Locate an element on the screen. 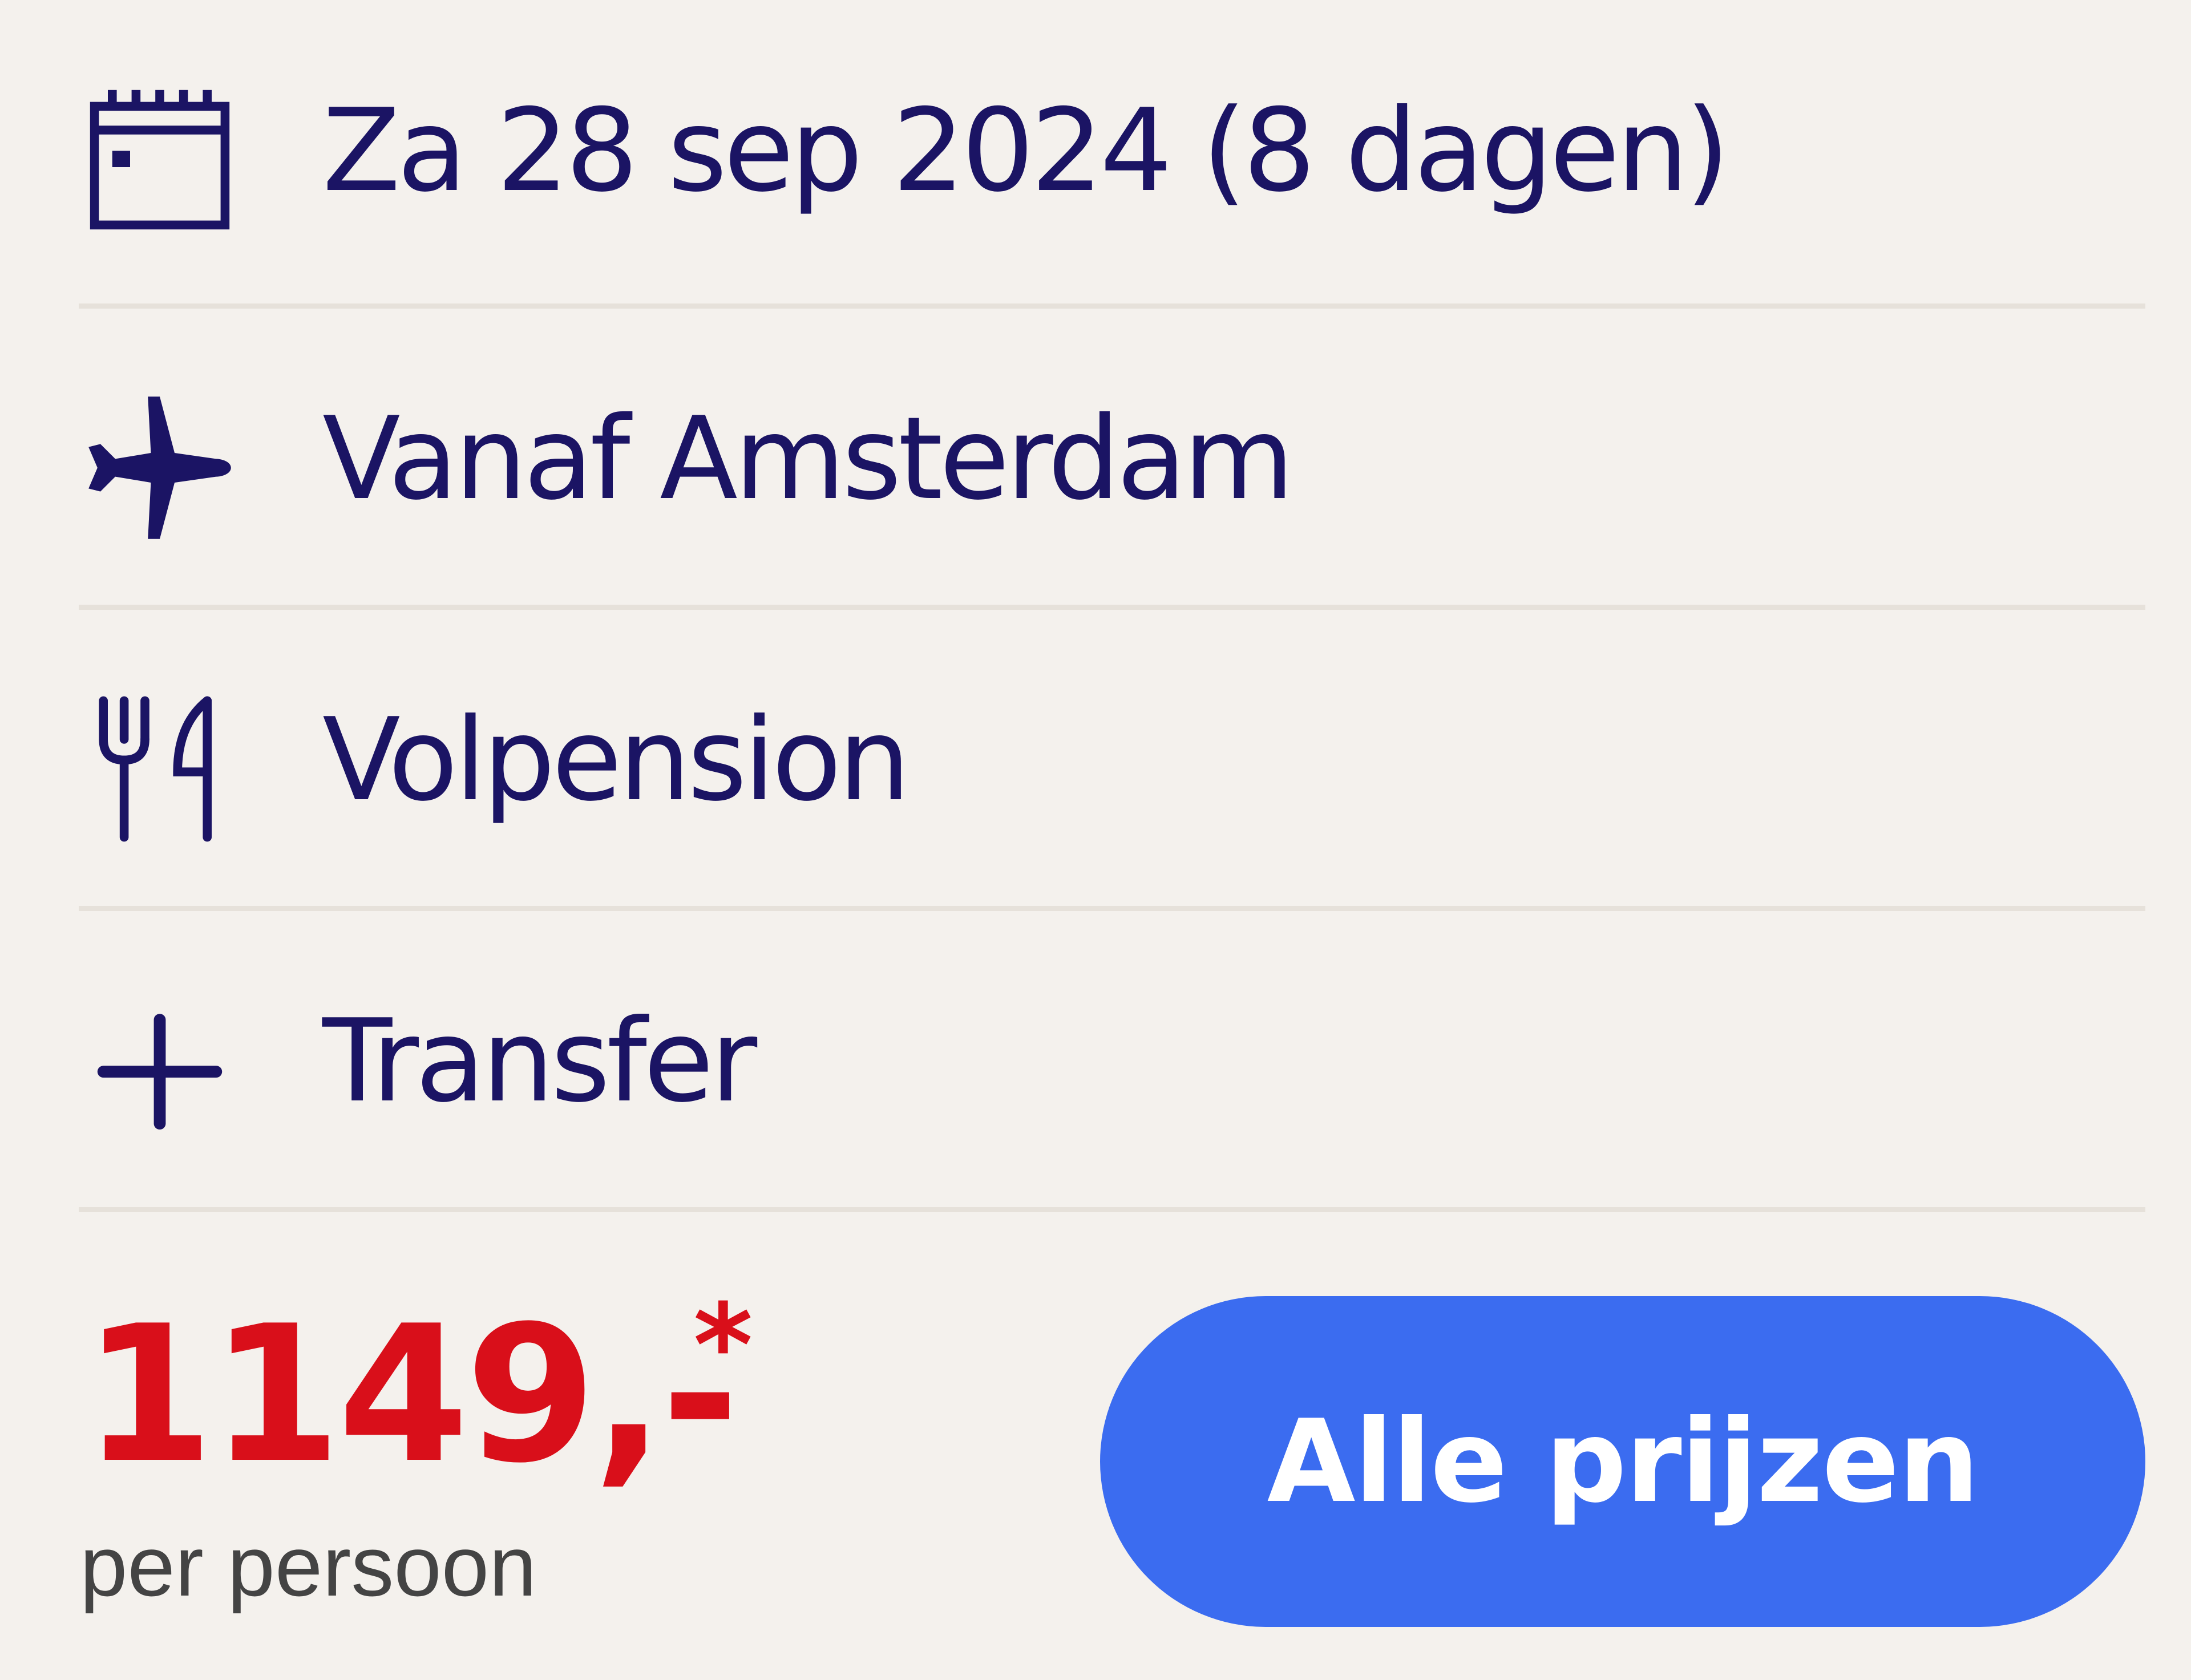 This screenshot has height=1680, width=2191. board-type: Volpension is located at coordinates (616, 761).